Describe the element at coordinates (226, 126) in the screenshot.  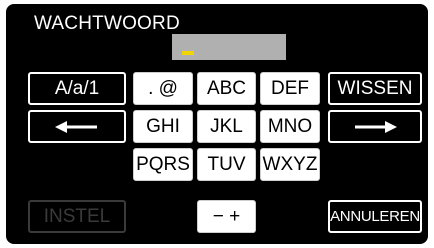
I see `jkl-key: JKL` at that location.